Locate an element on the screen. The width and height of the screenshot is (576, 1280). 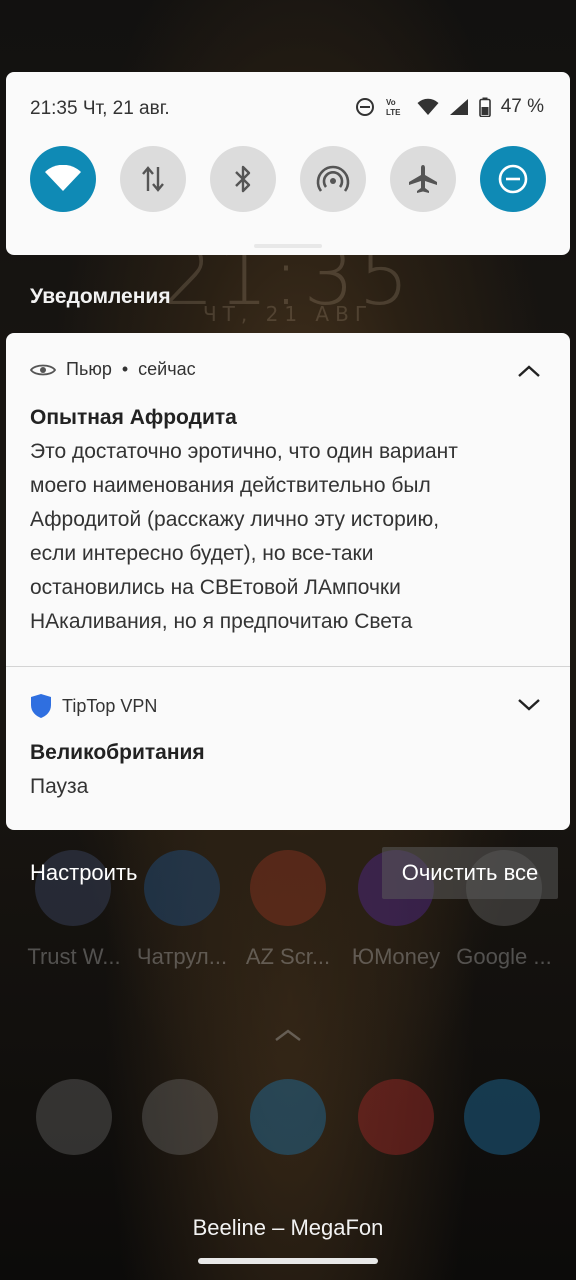
notification-body-line: остановились на СВЕтовой ЛАмпочки is located at coordinates (215, 587).